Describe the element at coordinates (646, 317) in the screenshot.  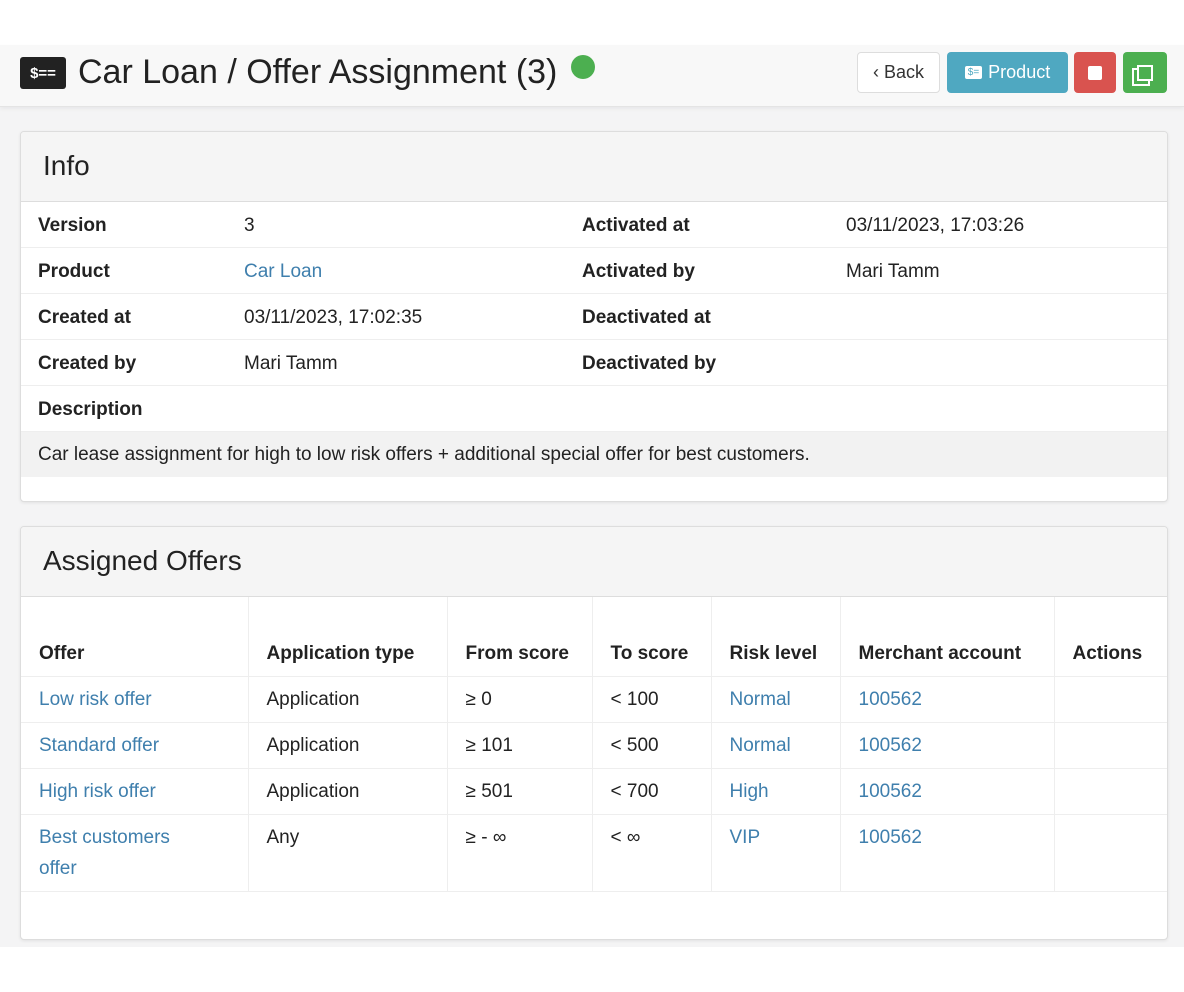
I see `field-label: Deactivated at` at that location.